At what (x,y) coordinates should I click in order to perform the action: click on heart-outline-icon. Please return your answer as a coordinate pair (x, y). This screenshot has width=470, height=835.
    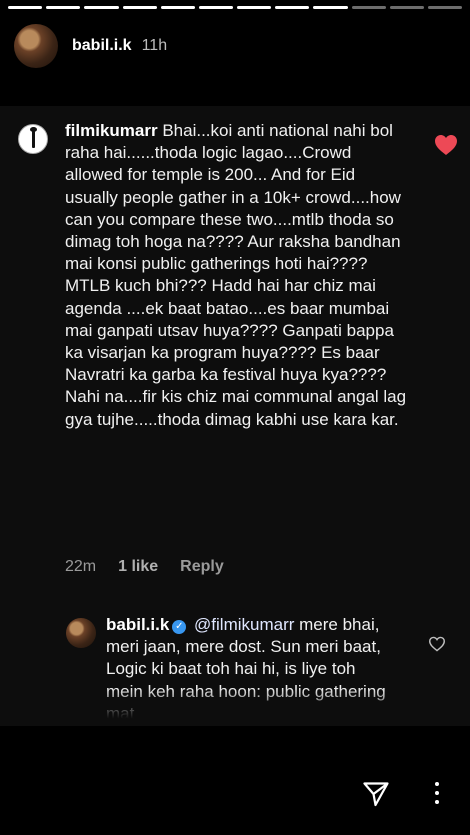
    Looking at the image, I should click on (437, 644).